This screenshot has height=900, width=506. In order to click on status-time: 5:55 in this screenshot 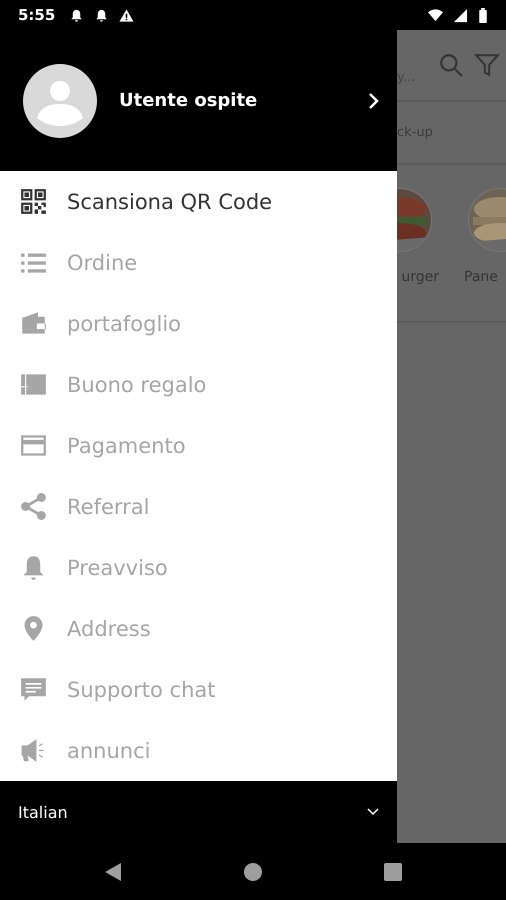, I will do `click(37, 15)`.